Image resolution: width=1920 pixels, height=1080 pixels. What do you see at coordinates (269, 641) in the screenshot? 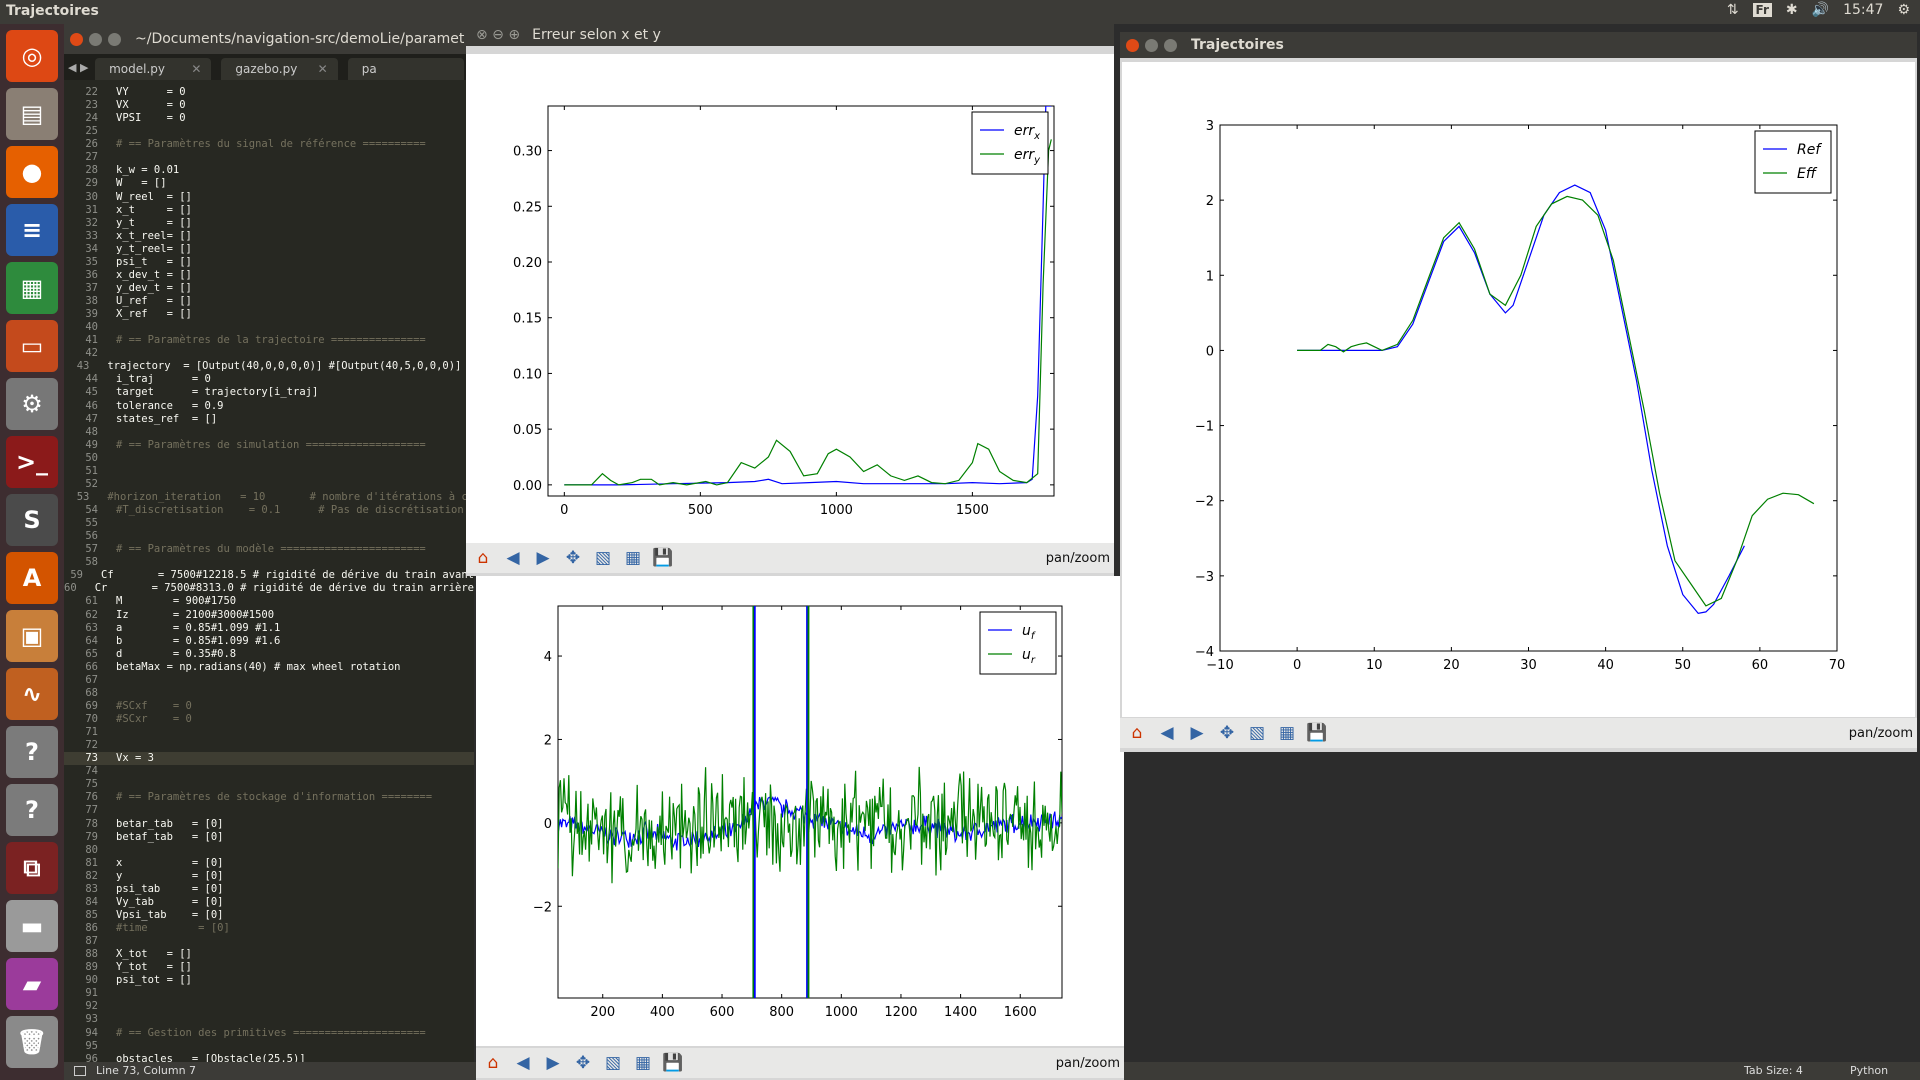
I see `code-line: 64 b = 0.85#1.099 #1.6` at bounding box center [269, 641].